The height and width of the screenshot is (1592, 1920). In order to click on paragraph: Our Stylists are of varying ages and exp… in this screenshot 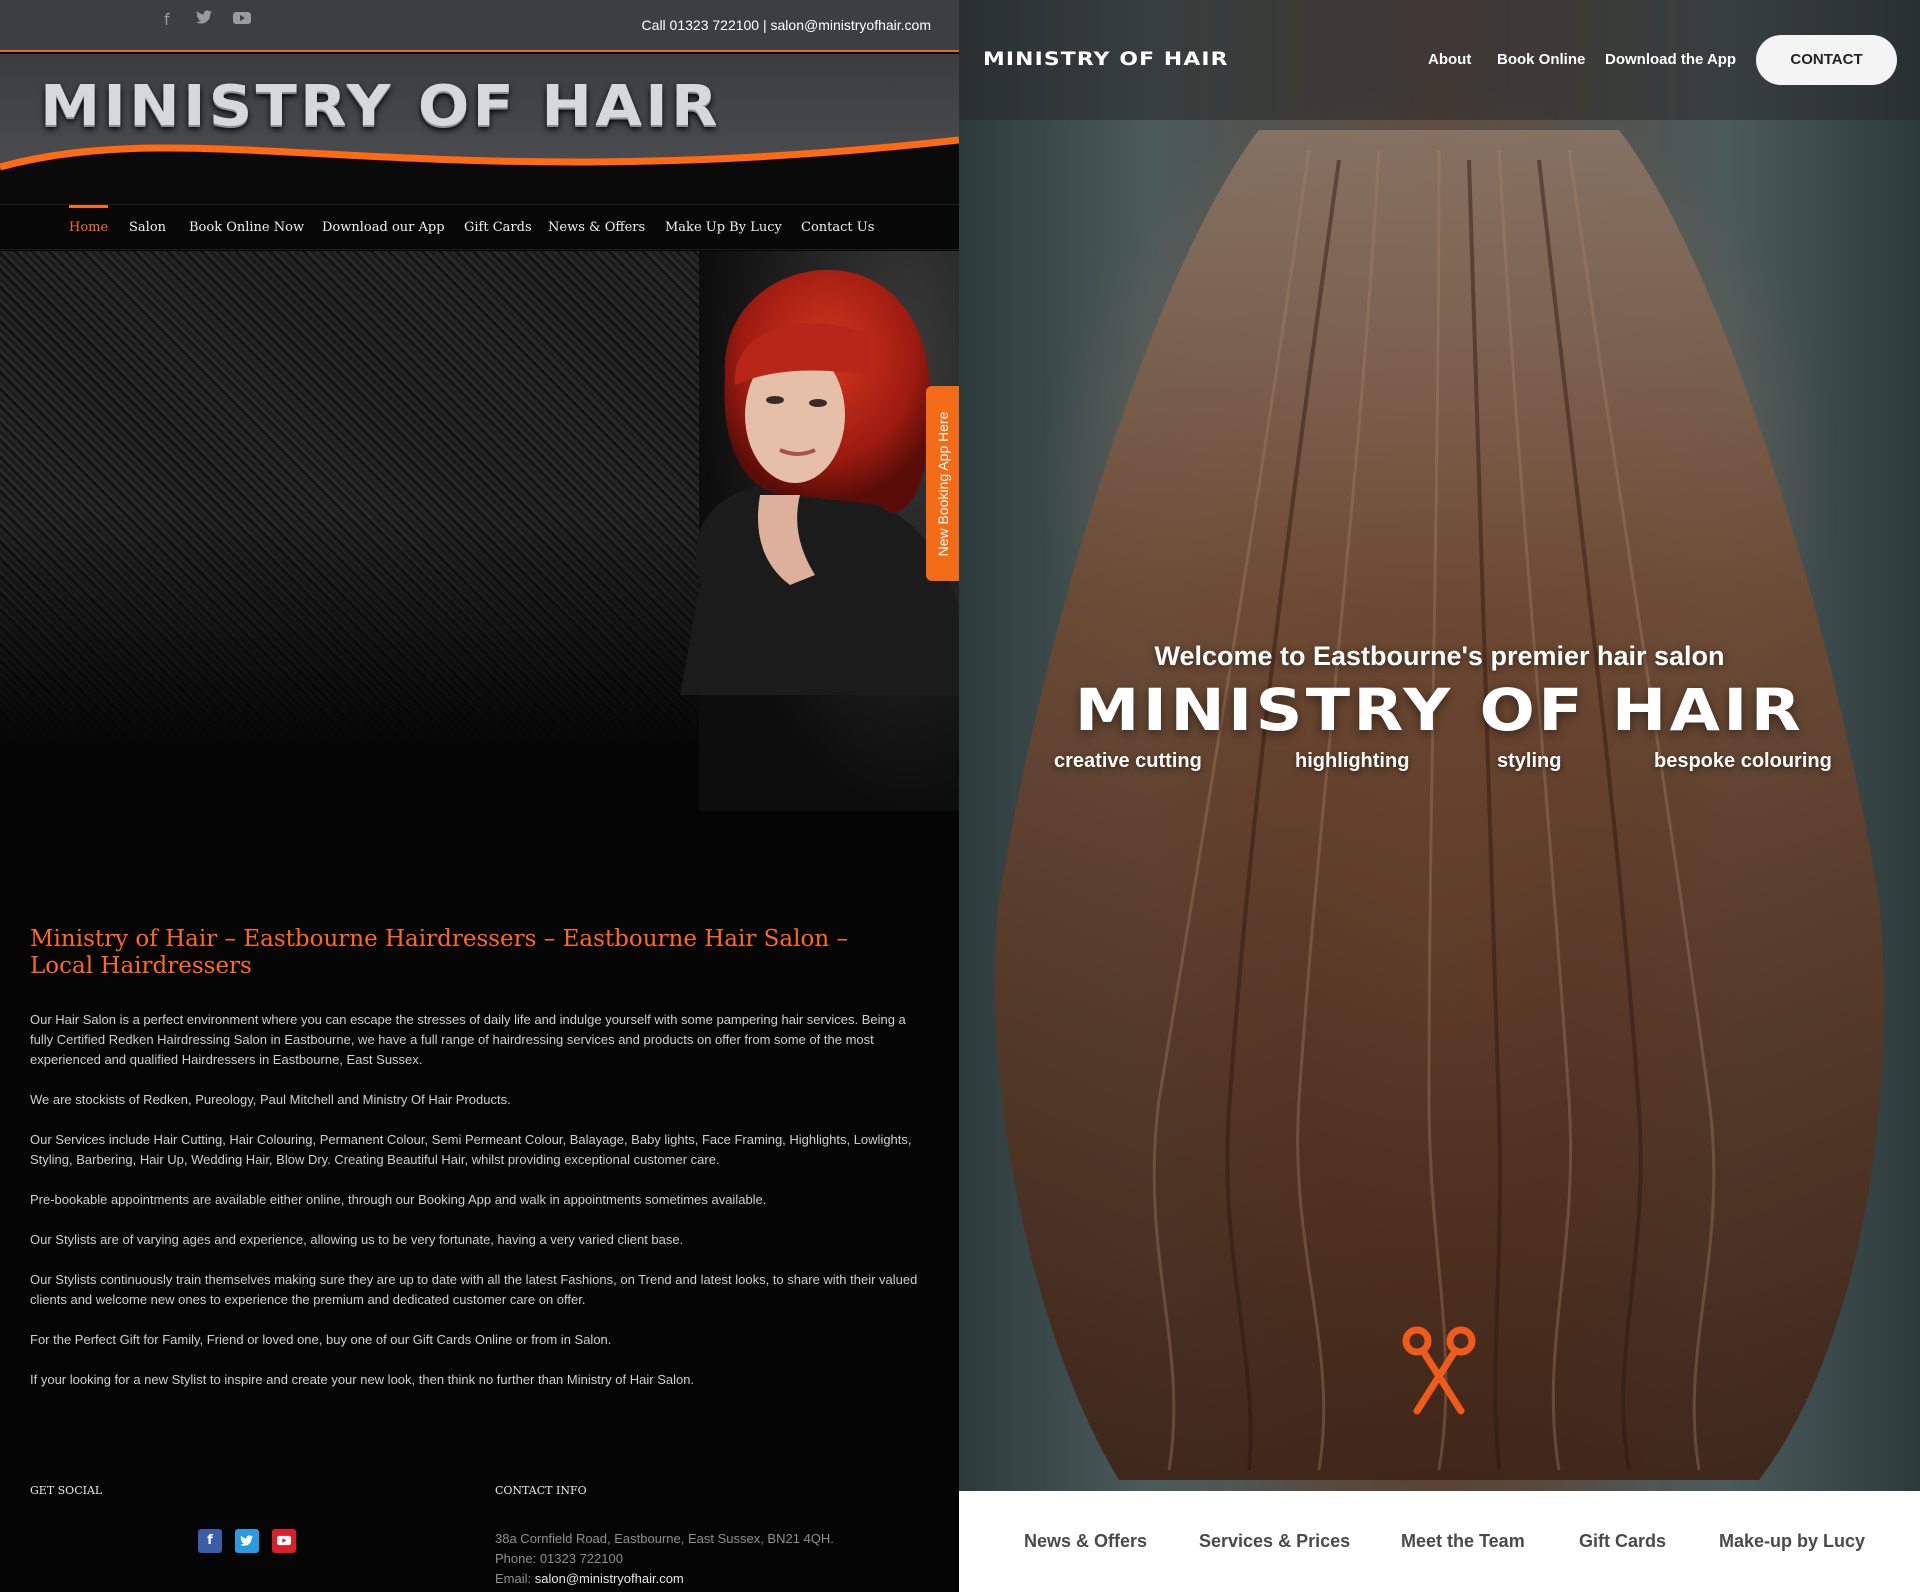, I will do `click(357, 1239)`.